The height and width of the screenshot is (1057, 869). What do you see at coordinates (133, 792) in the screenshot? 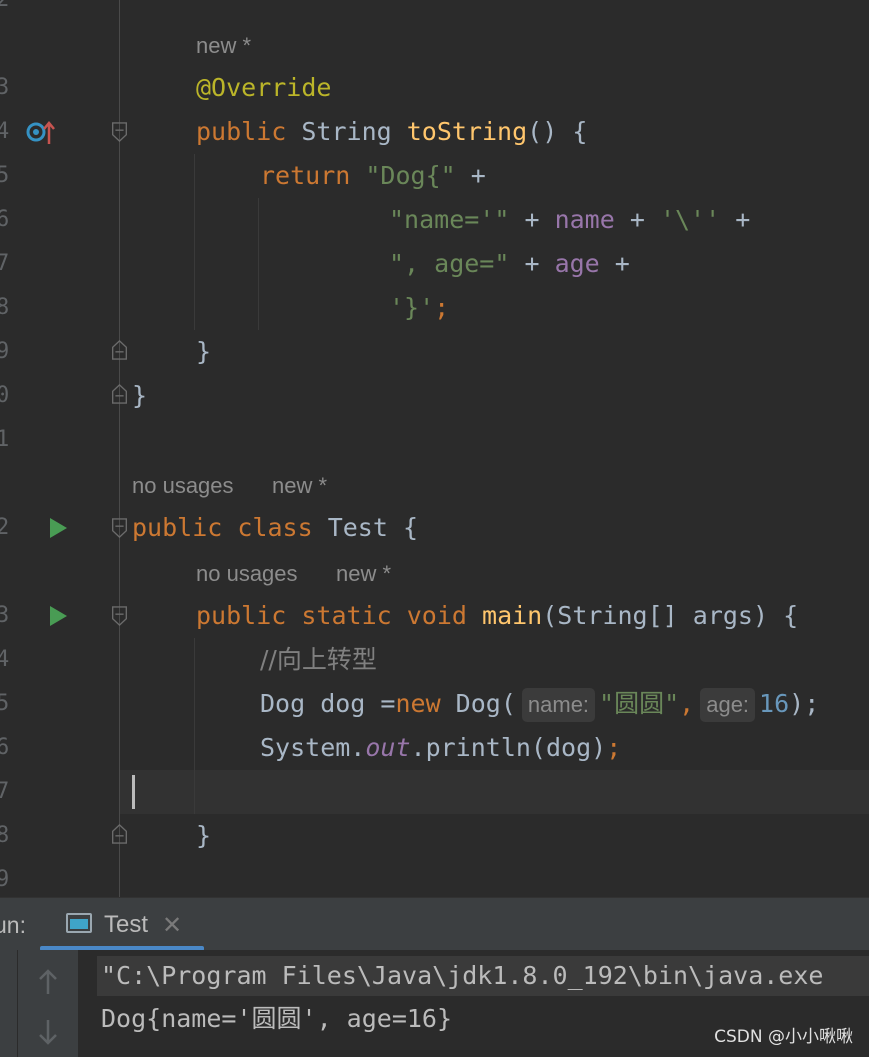
I see `text-caret` at bounding box center [133, 792].